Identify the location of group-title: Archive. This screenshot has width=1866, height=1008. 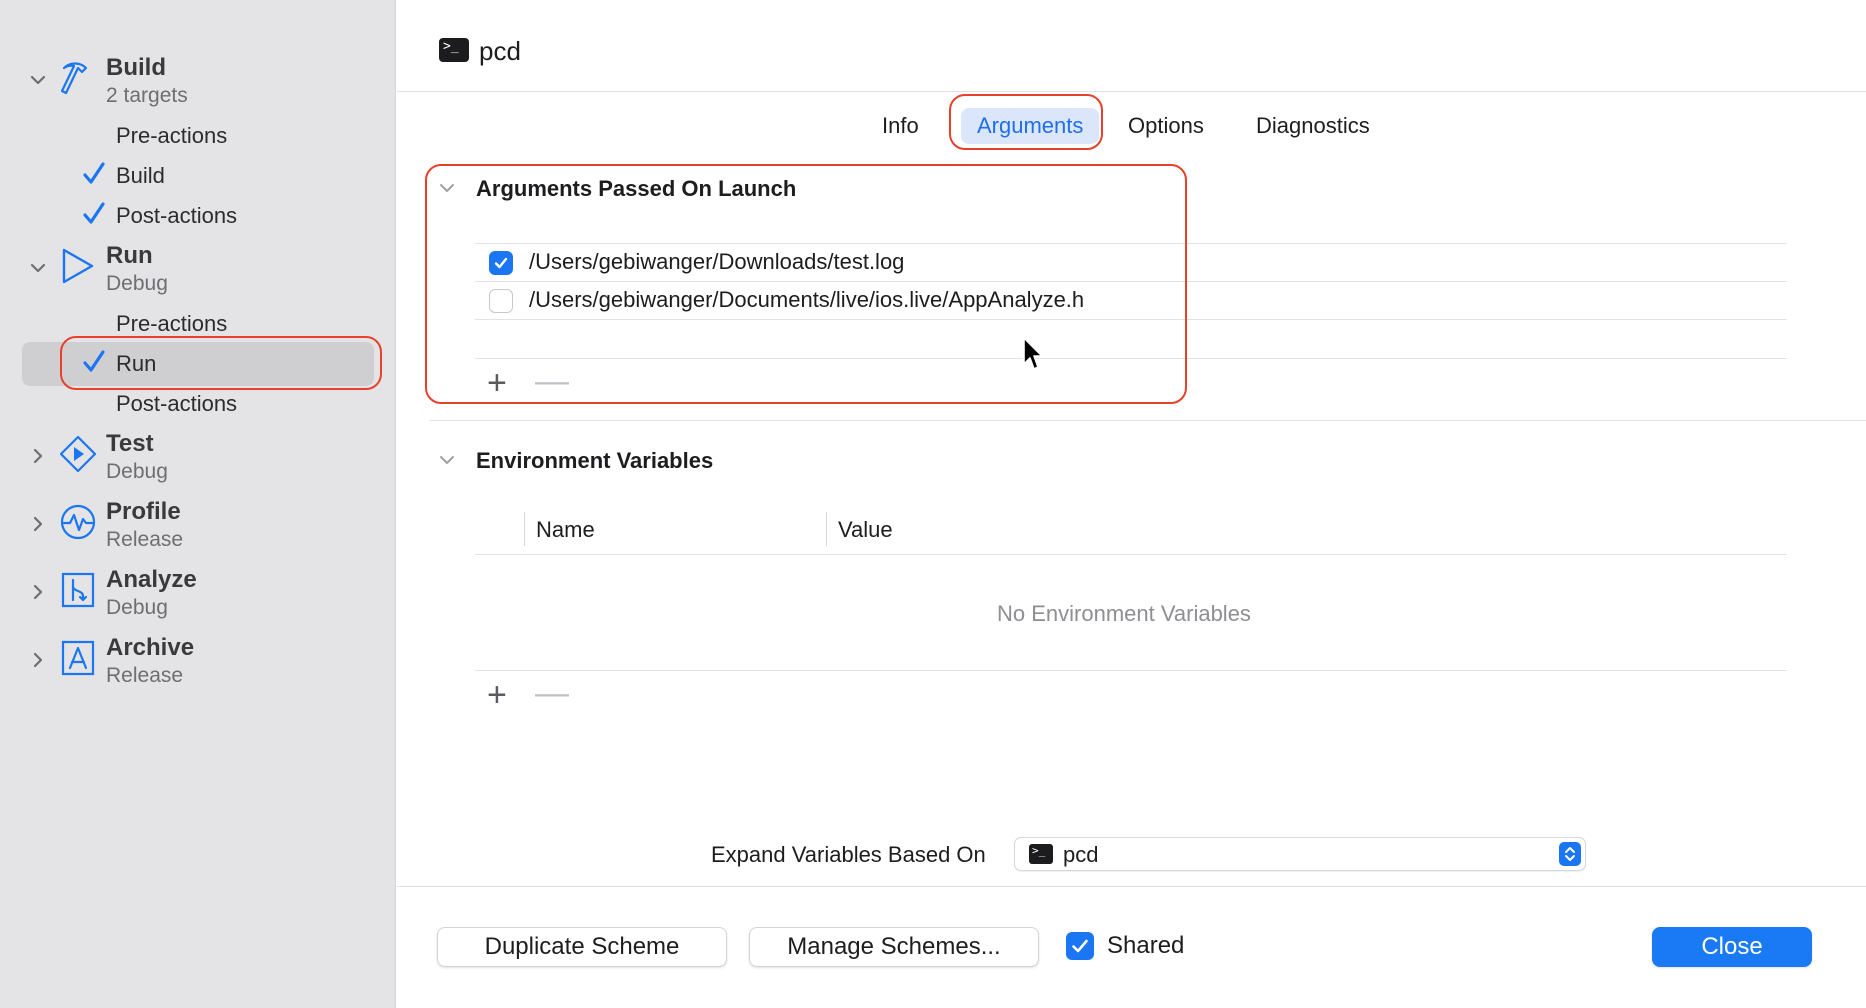
(150, 647).